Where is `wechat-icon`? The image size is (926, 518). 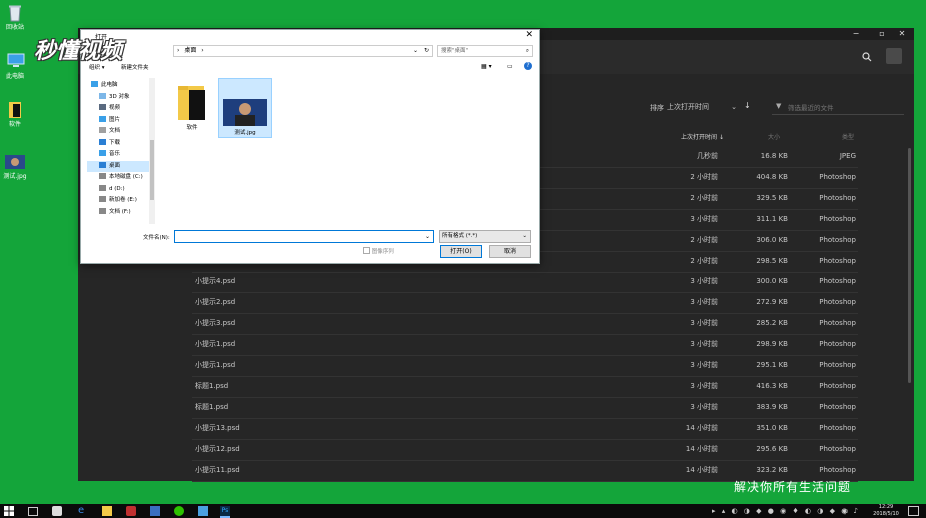
wechat-icon is located at coordinates (179, 511).